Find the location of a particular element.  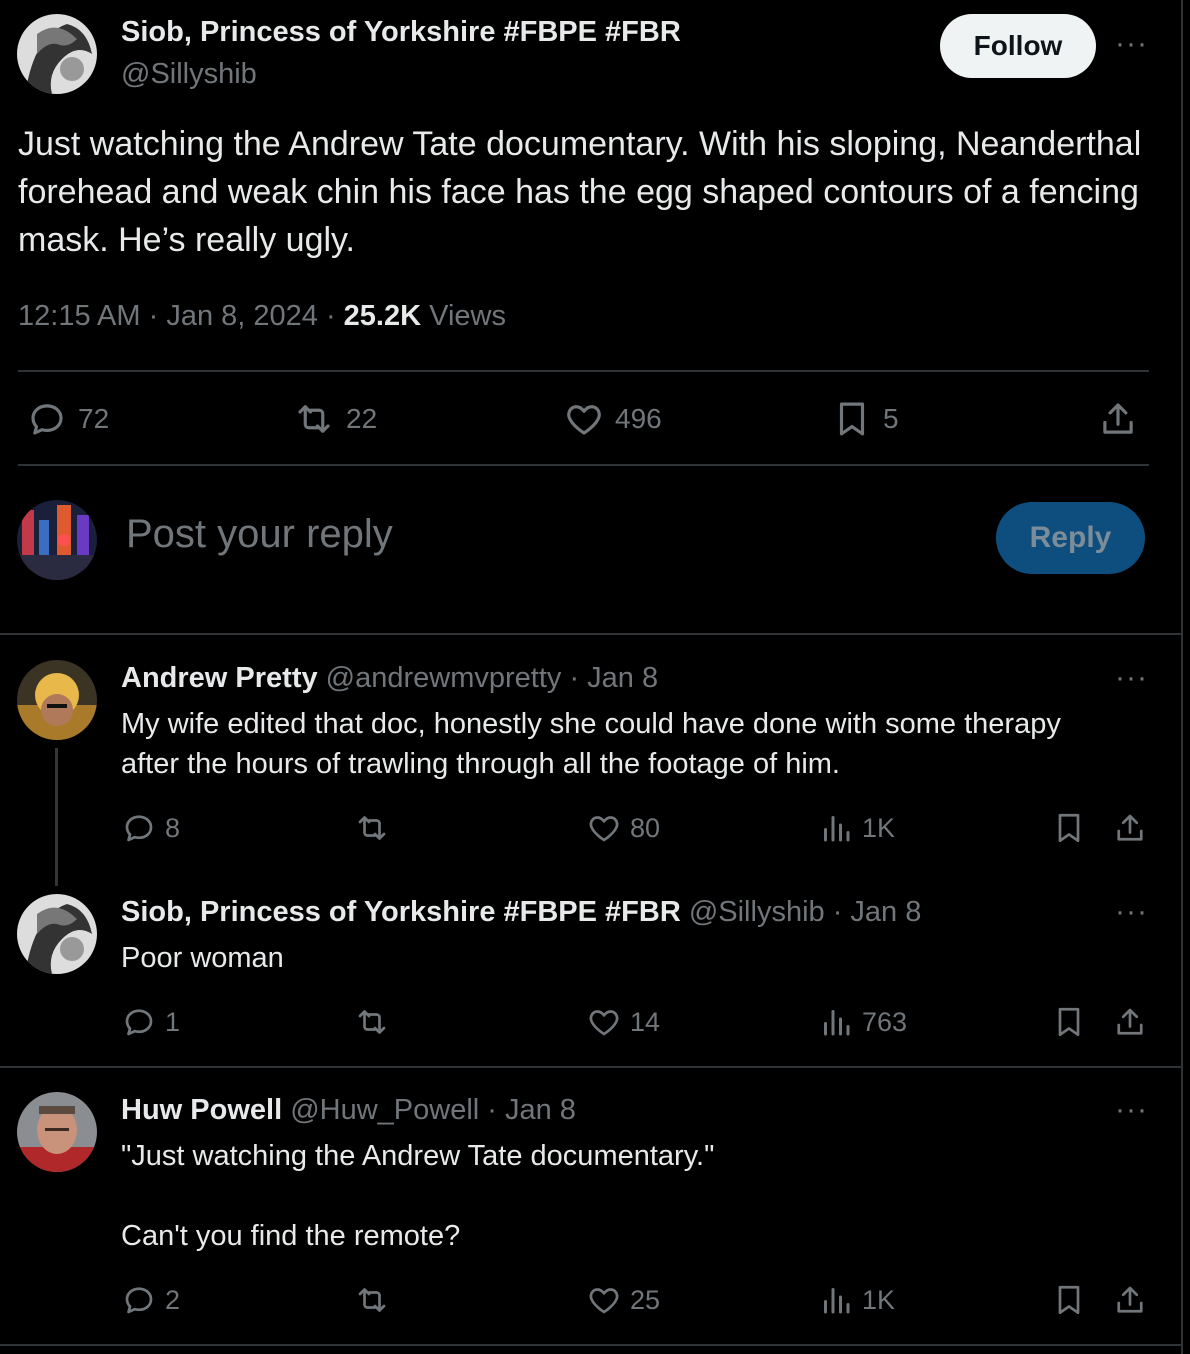

reply-handle-date: @Sillyshib · Jan 8 is located at coordinates (805, 912).